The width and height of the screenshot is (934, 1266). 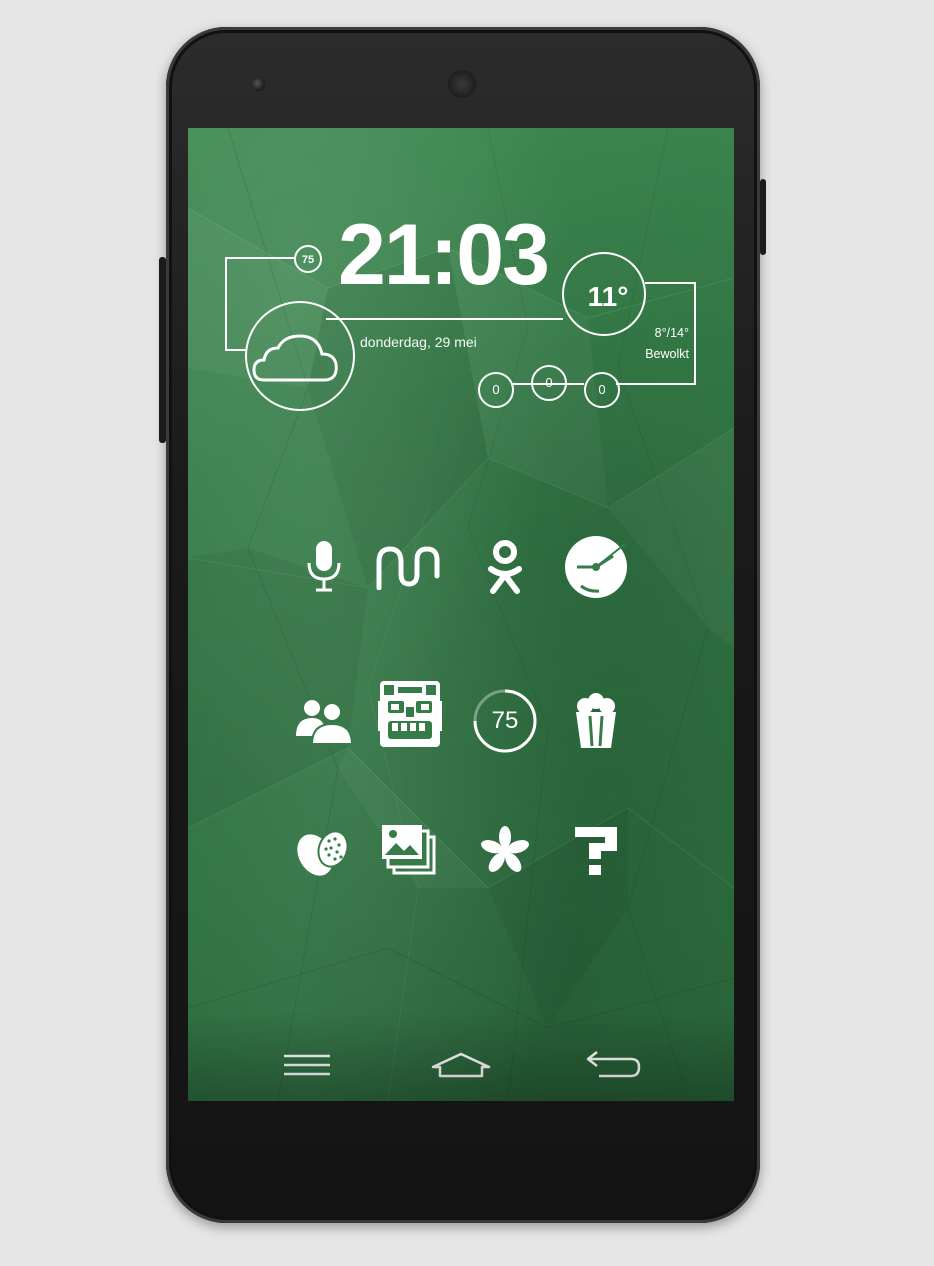 I want to click on earpiece-speaker, so click(x=462, y=84).